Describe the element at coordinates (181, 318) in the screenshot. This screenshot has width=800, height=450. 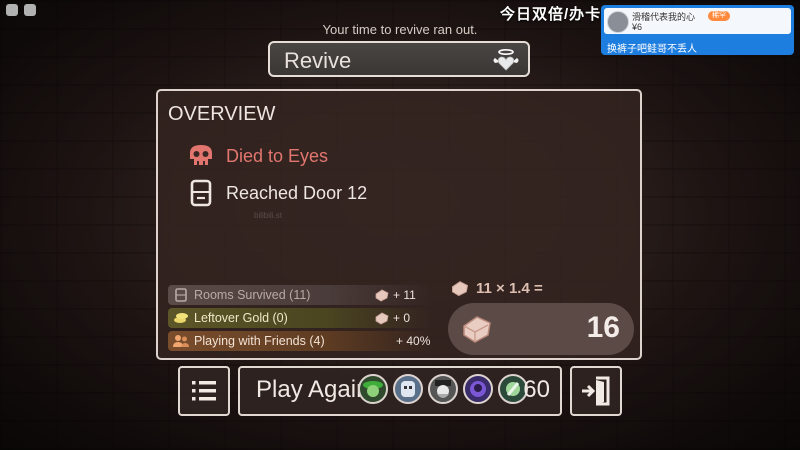
I see `gold-icon` at that location.